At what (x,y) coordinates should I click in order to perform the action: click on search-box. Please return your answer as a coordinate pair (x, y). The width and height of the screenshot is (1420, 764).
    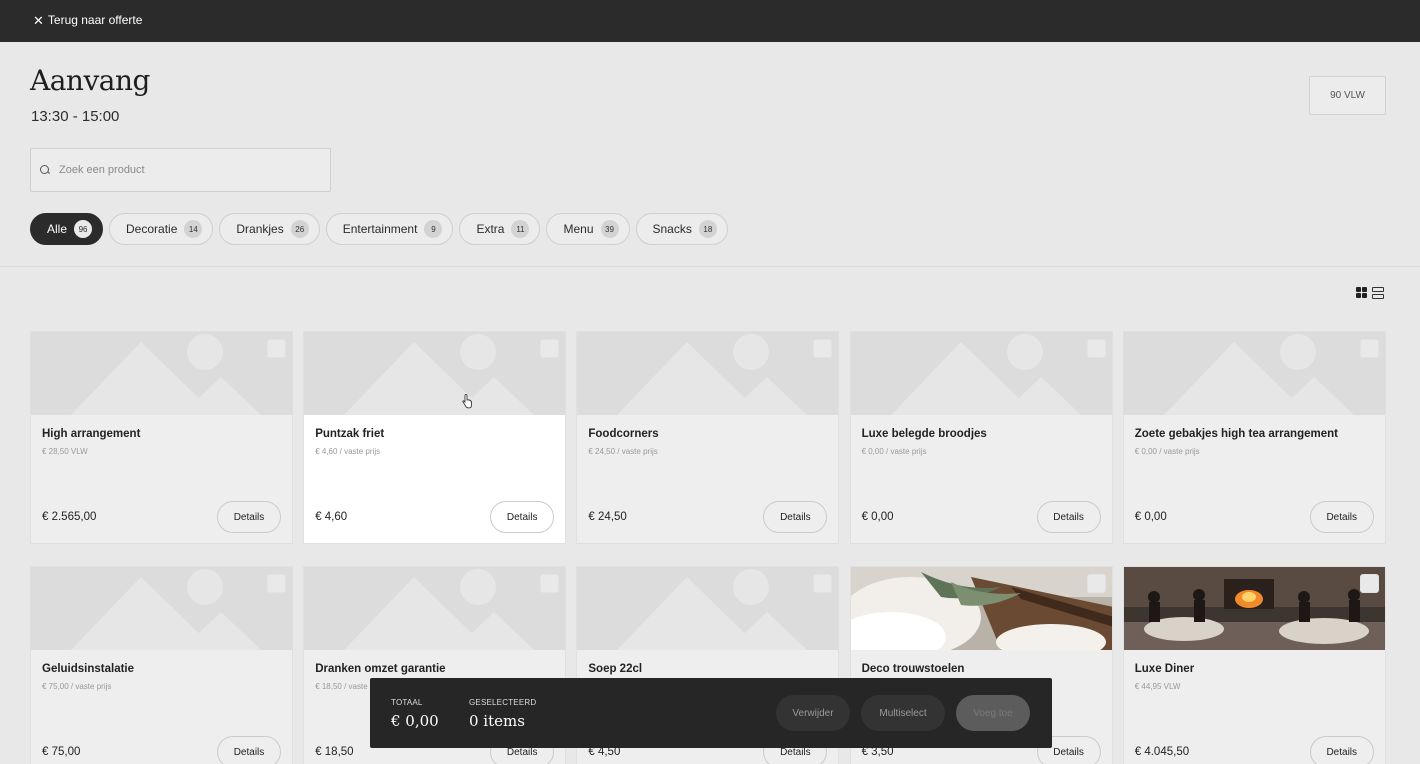
    Looking at the image, I should click on (180, 170).